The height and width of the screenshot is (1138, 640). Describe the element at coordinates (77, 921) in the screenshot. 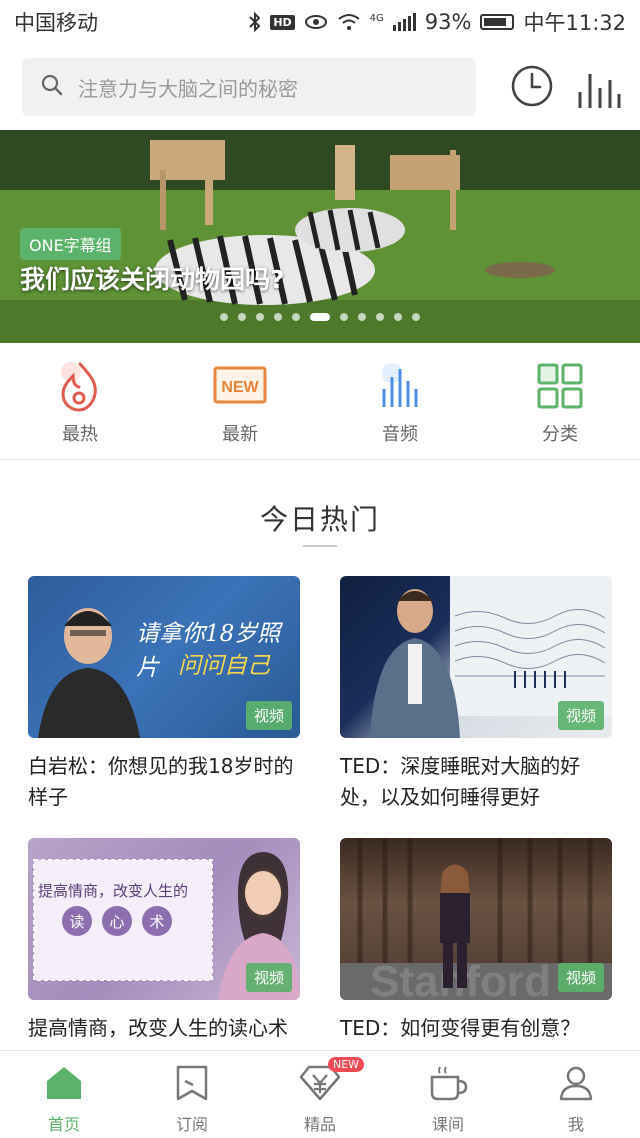

I see `thumb-keyword: 读` at that location.